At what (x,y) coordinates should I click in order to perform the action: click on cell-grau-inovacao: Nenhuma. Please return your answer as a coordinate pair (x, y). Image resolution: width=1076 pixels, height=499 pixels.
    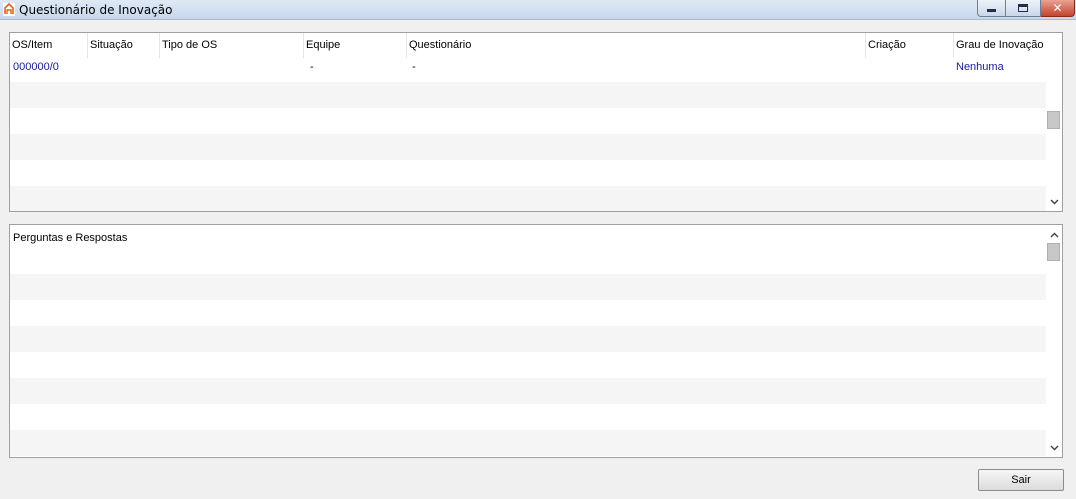
    Looking at the image, I should click on (980, 67).